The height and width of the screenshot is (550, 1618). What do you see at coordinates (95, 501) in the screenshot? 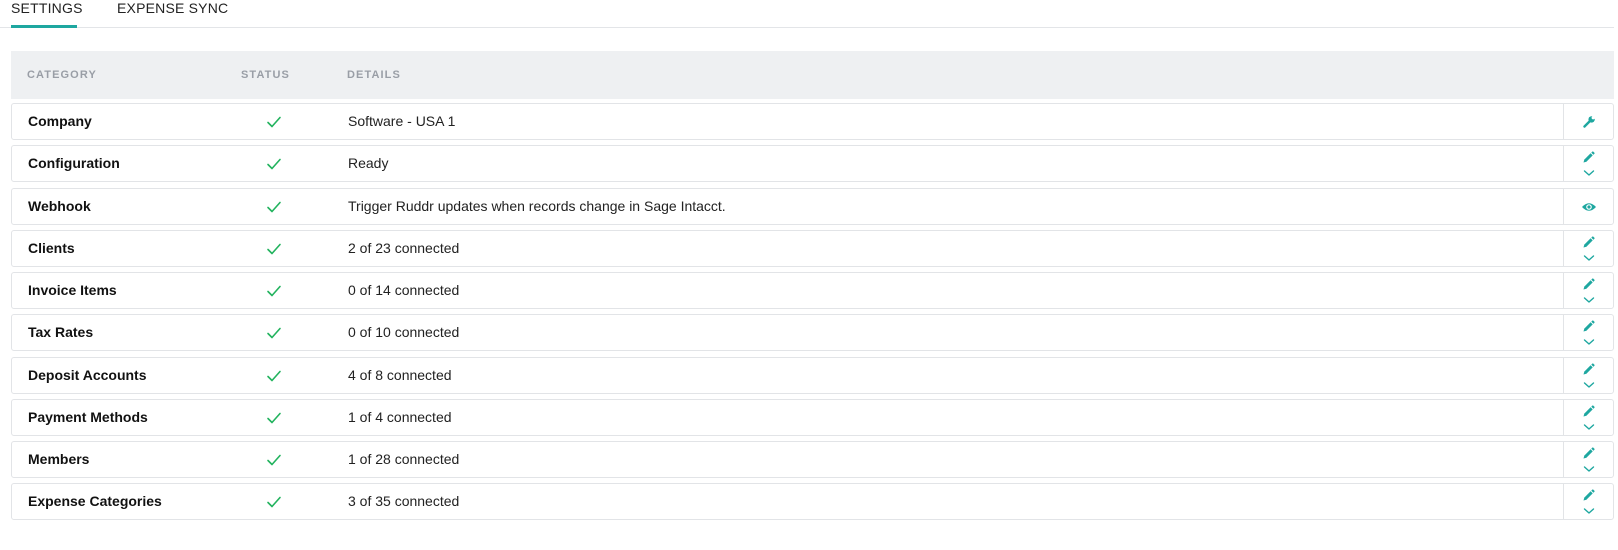
I see `row-category: Expense Categories` at bounding box center [95, 501].